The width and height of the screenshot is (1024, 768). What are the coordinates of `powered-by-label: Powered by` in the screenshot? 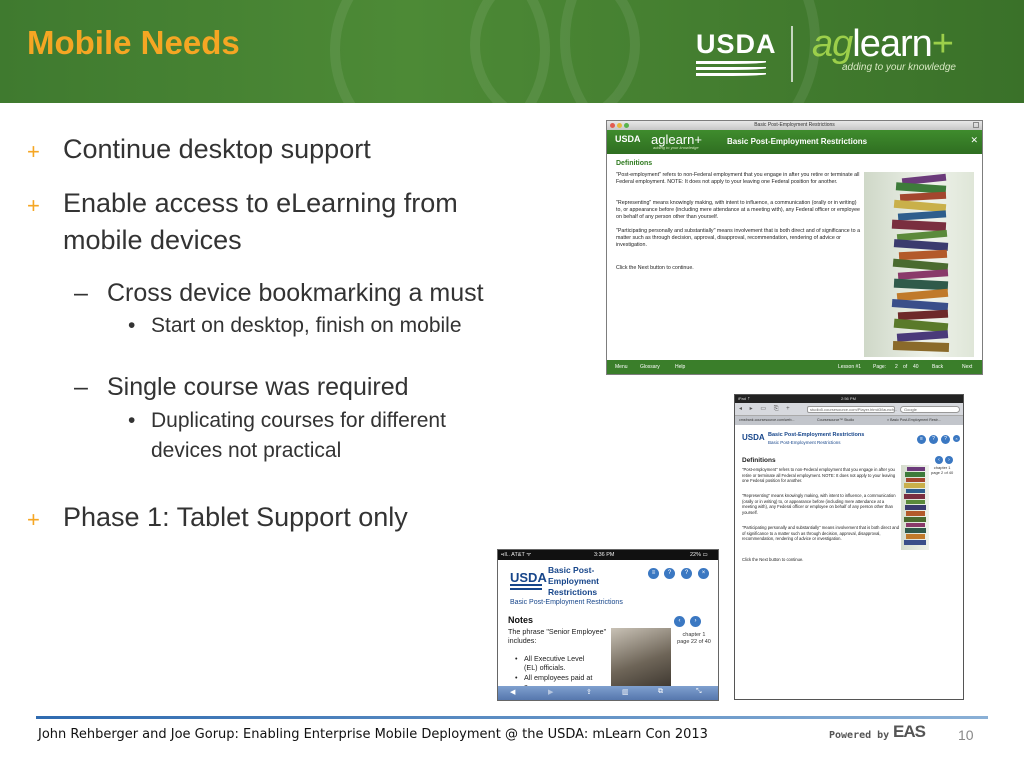 It's located at (859, 735).